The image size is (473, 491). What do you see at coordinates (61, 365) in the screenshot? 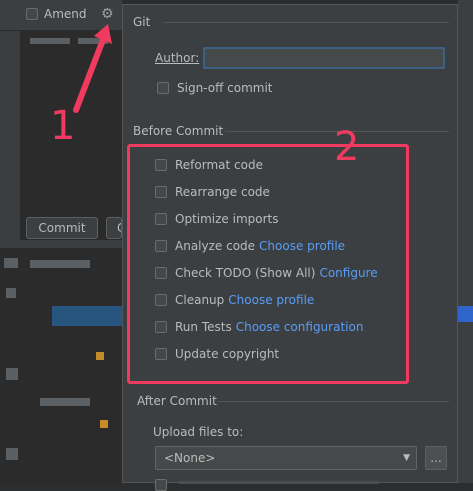
I see `changes-list` at bounding box center [61, 365].